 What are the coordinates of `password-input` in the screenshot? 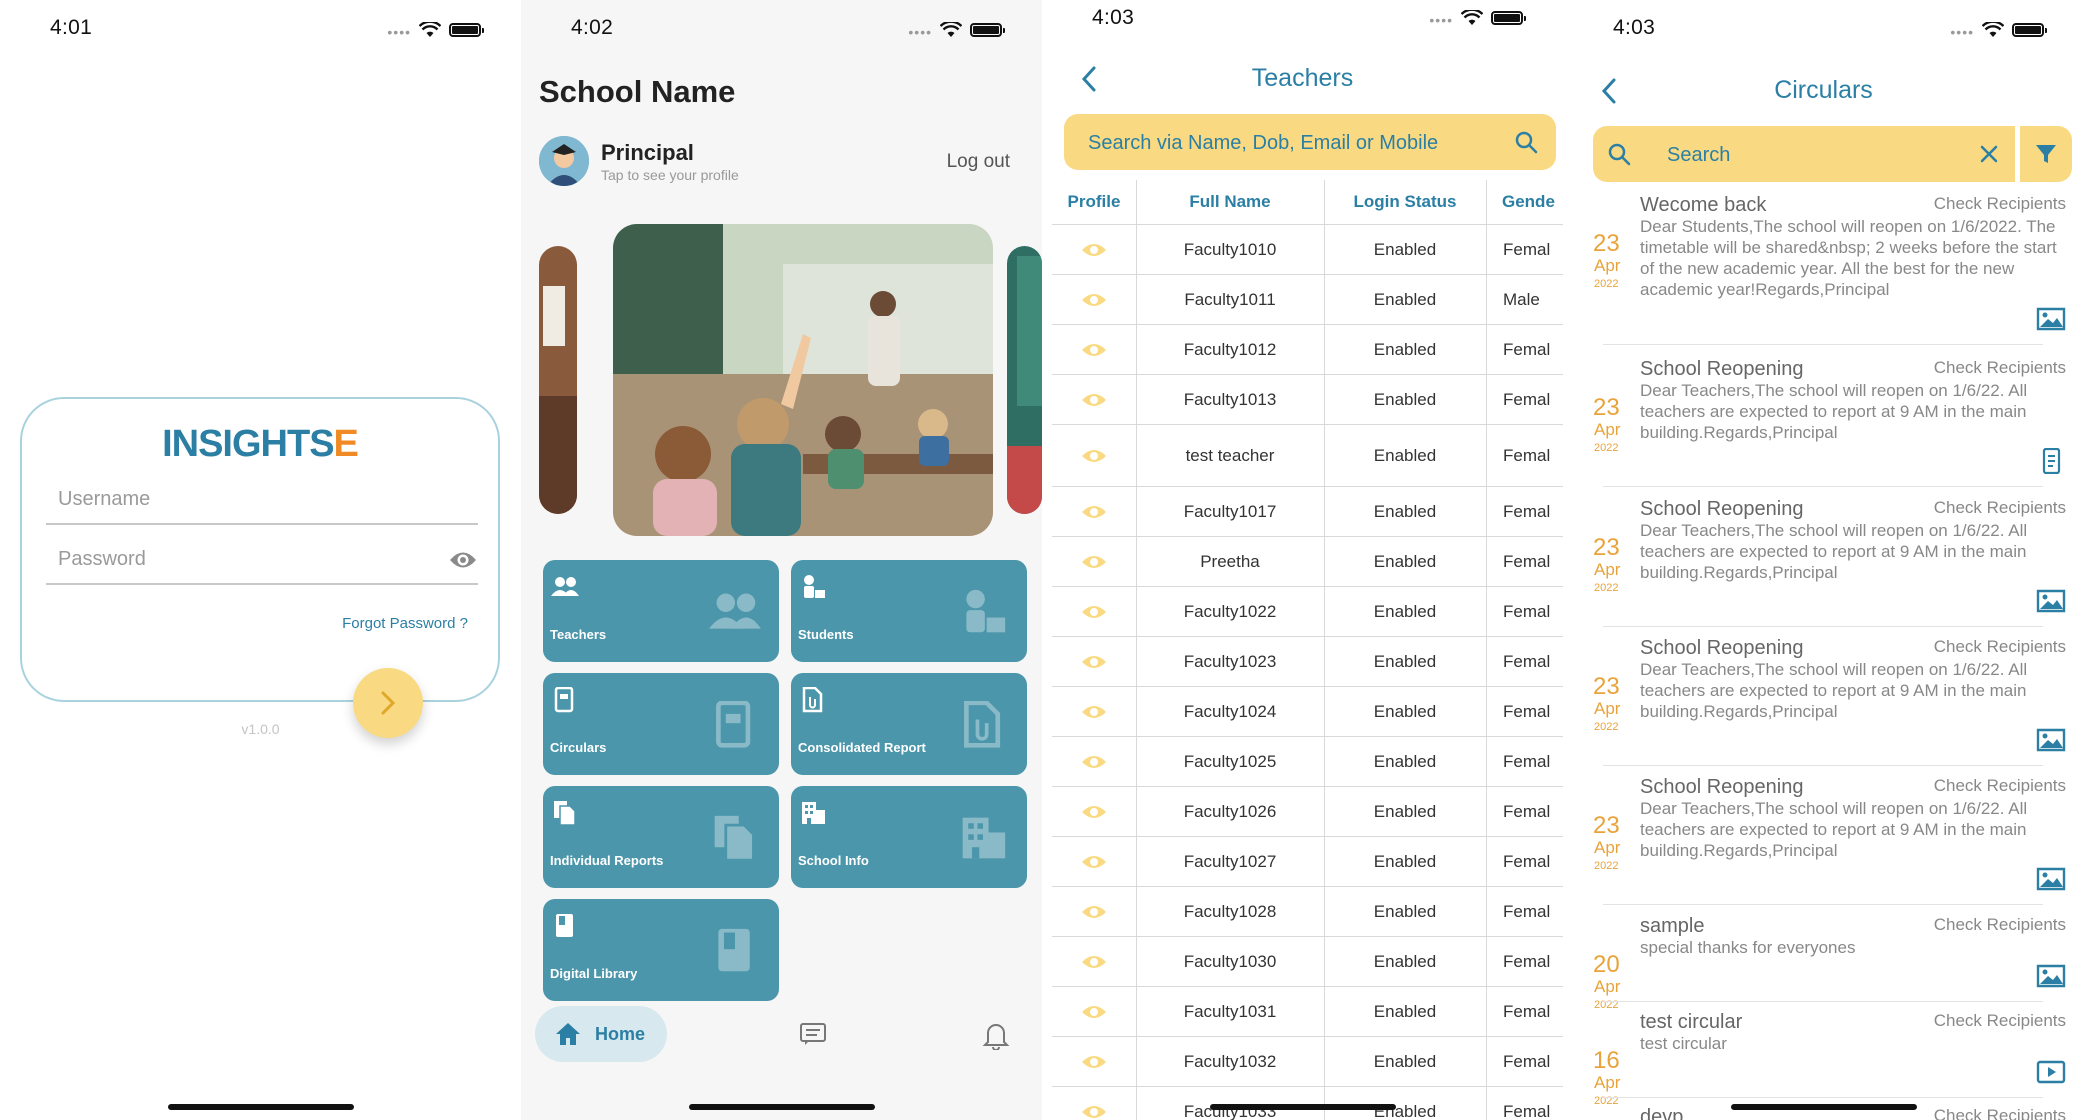 It's located at (262, 559).